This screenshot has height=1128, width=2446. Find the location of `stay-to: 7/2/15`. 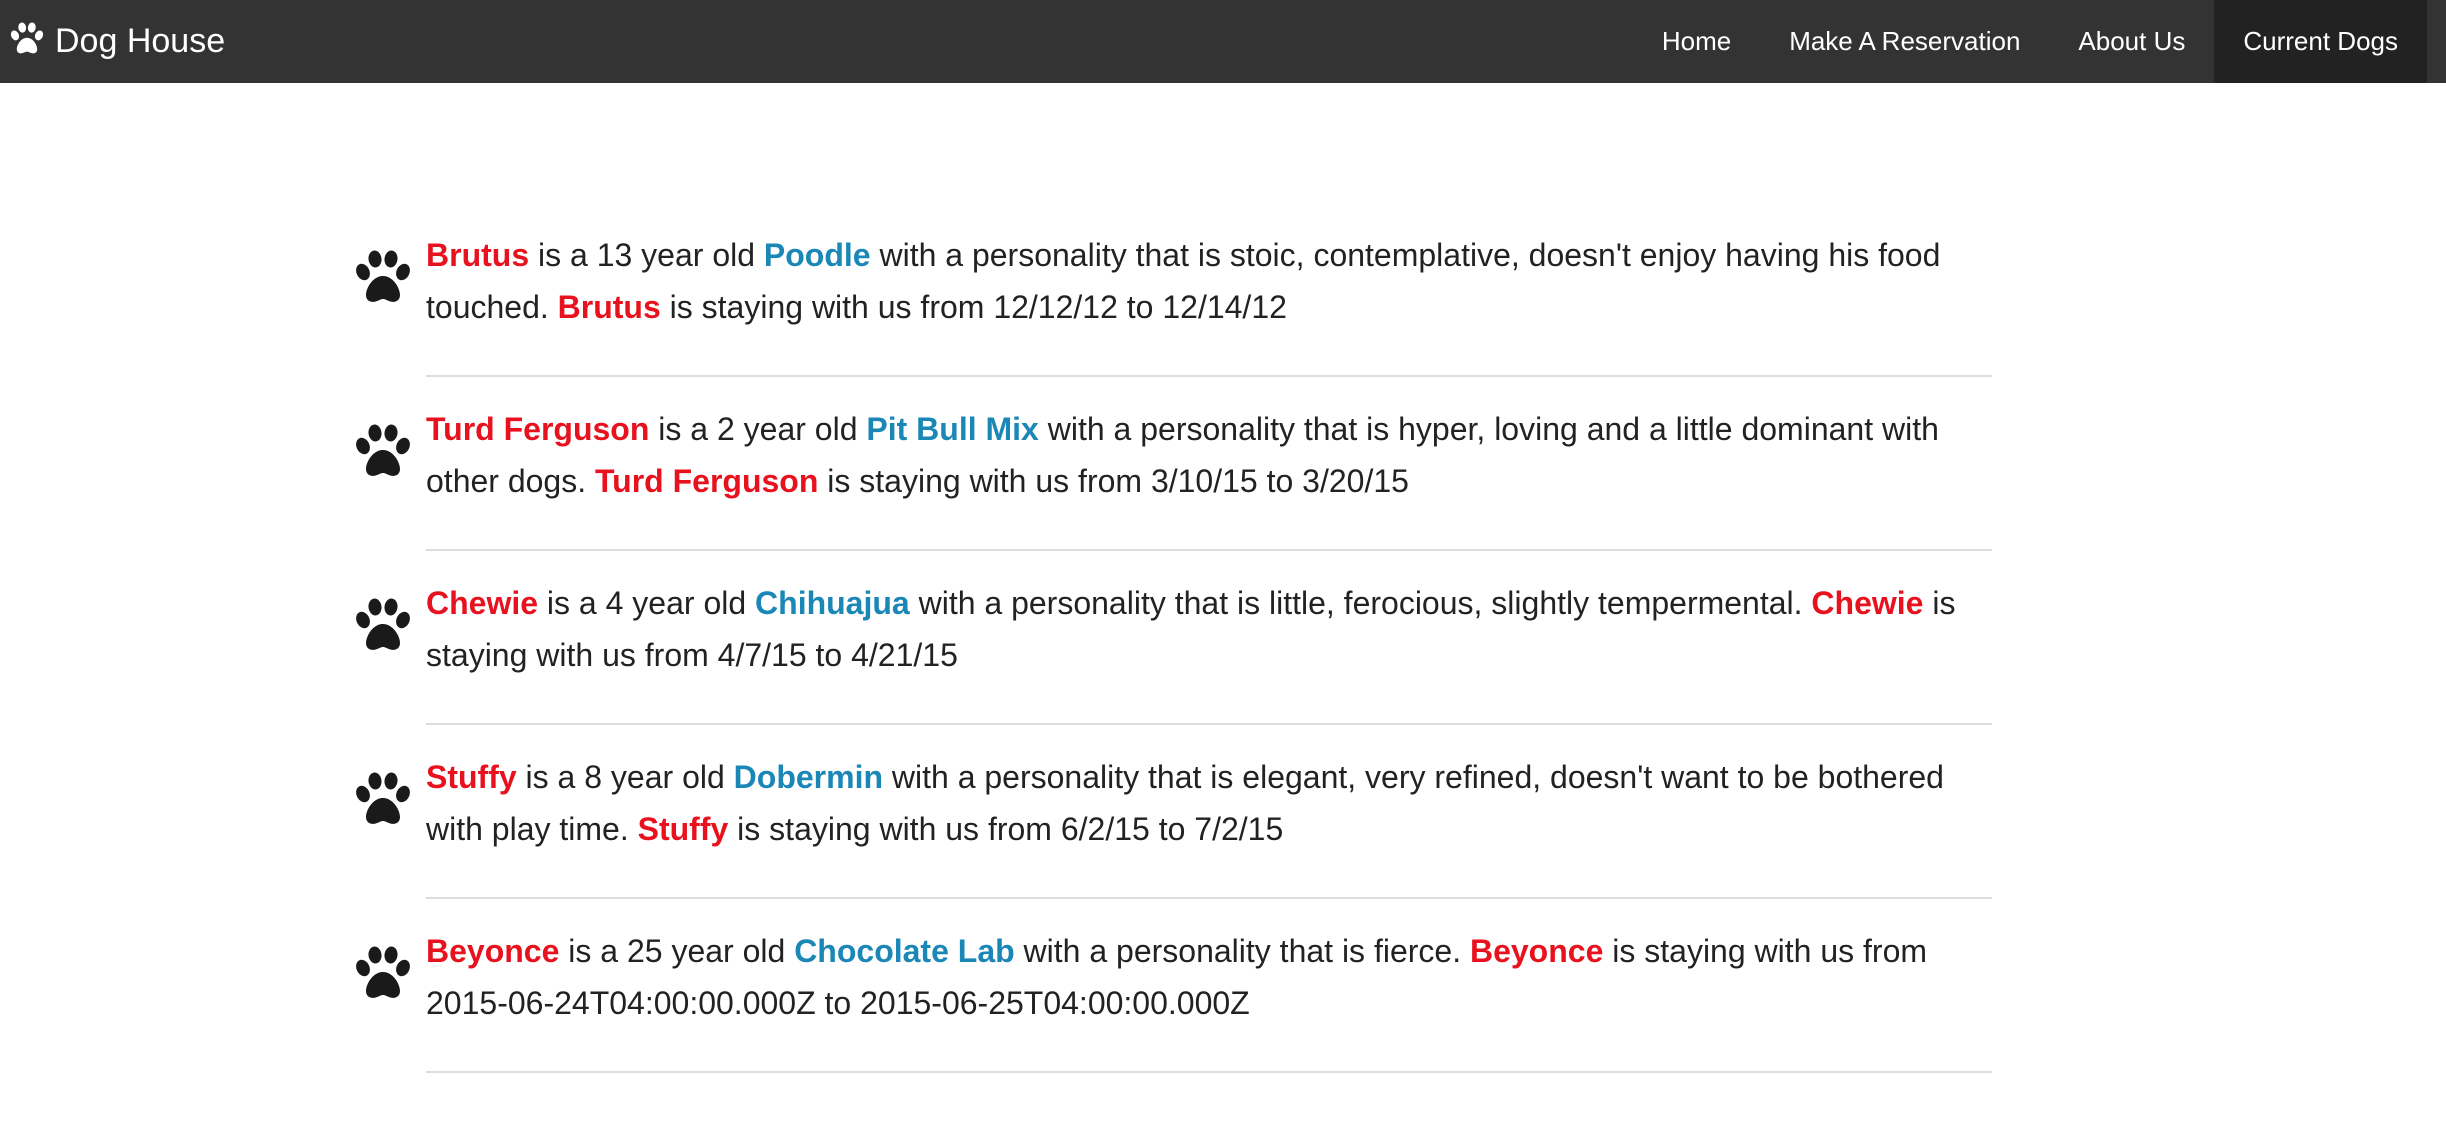

stay-to: 7/2/15 is located at coordinates (1239, 828).